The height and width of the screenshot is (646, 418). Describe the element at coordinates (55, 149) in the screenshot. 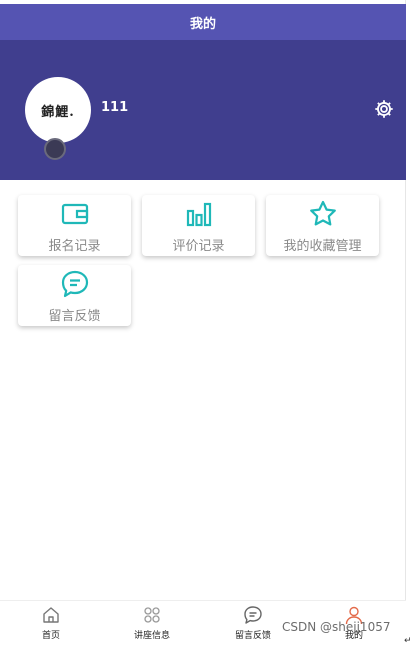

I see `avatar-badge` at that location.